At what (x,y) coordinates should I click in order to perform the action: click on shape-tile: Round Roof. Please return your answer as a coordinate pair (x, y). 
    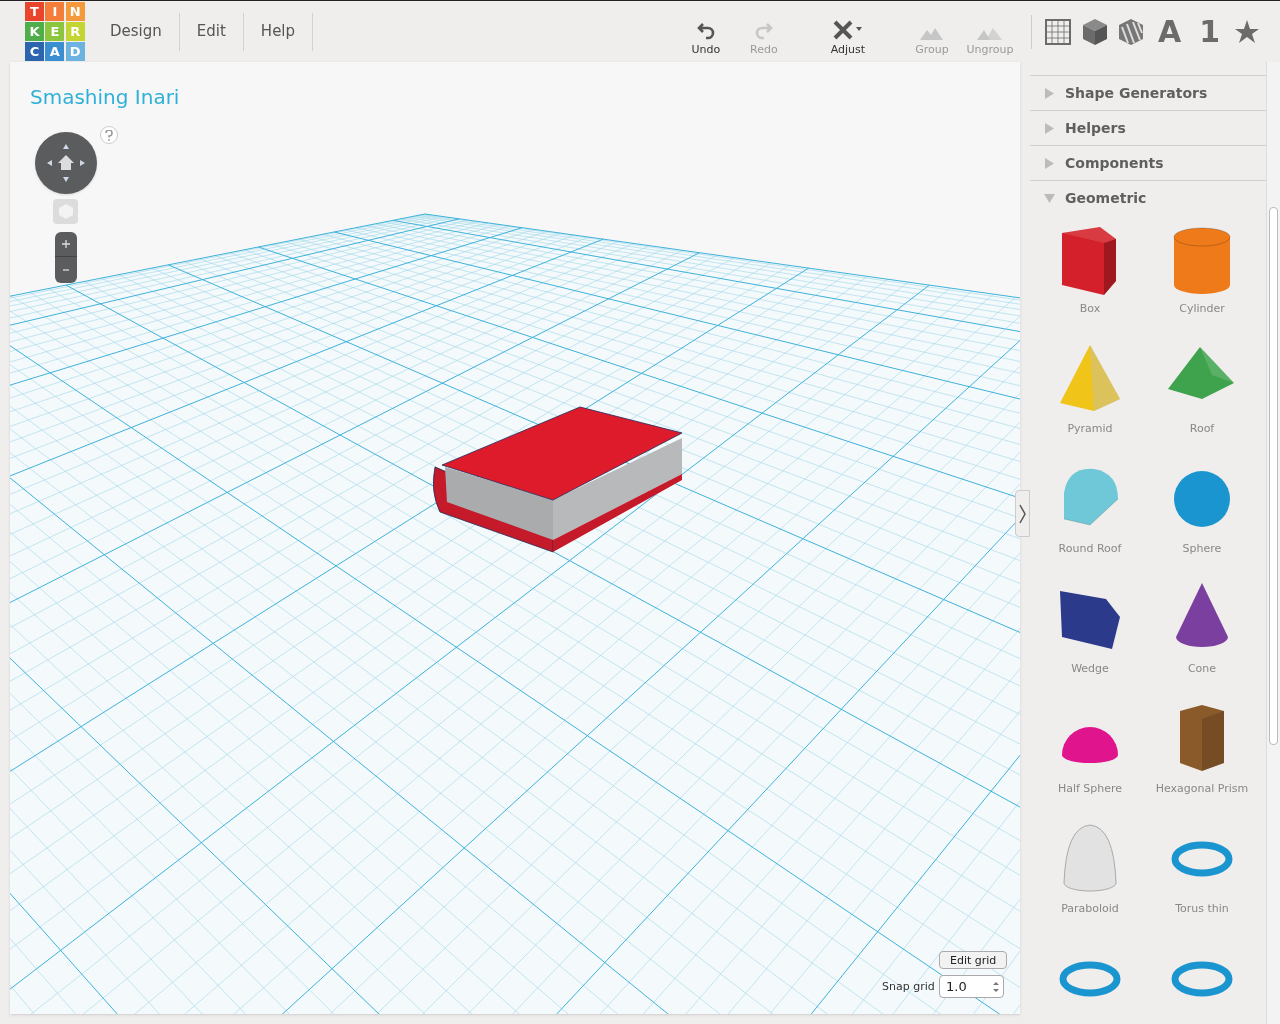
    Looking at the image, I should click on (1090, 519).